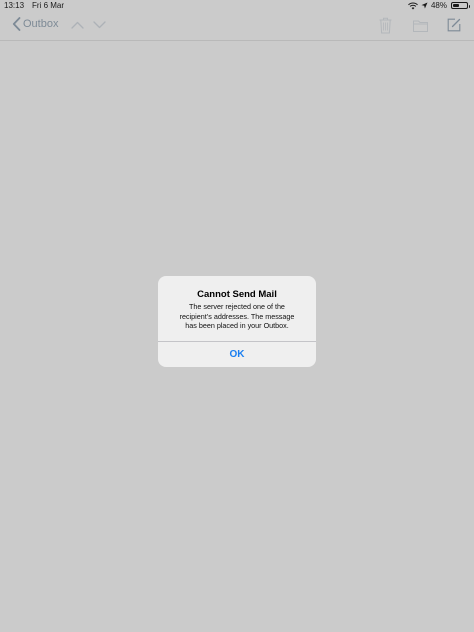  Describe the element at coordinates (237, 294) in the screenshot. I see `alert-title: Cannot Send Mail` at that location.